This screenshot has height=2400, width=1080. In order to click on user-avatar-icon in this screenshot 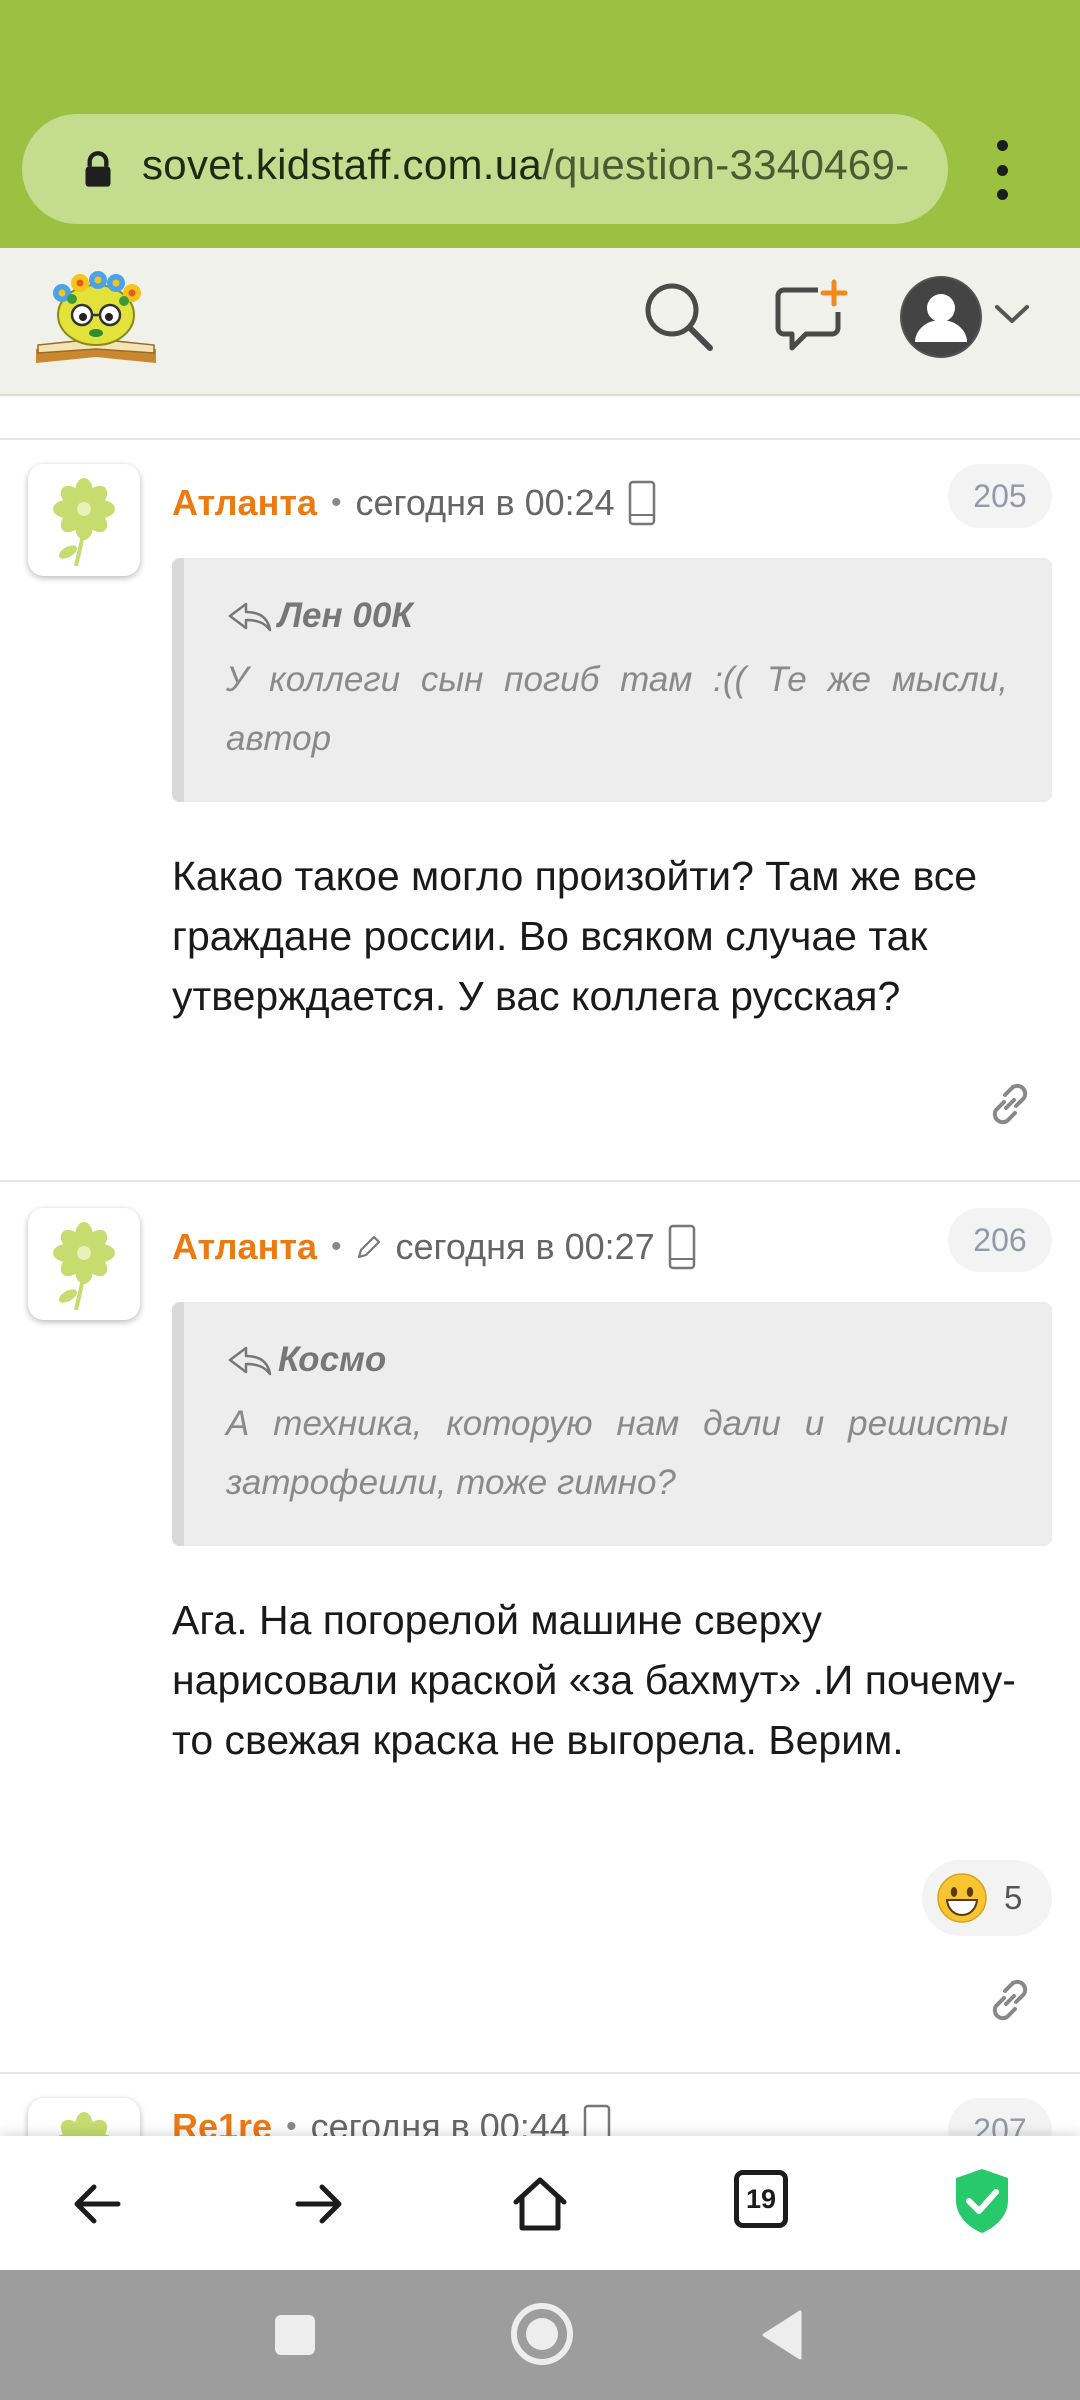, I will do `click(941, 317)`.